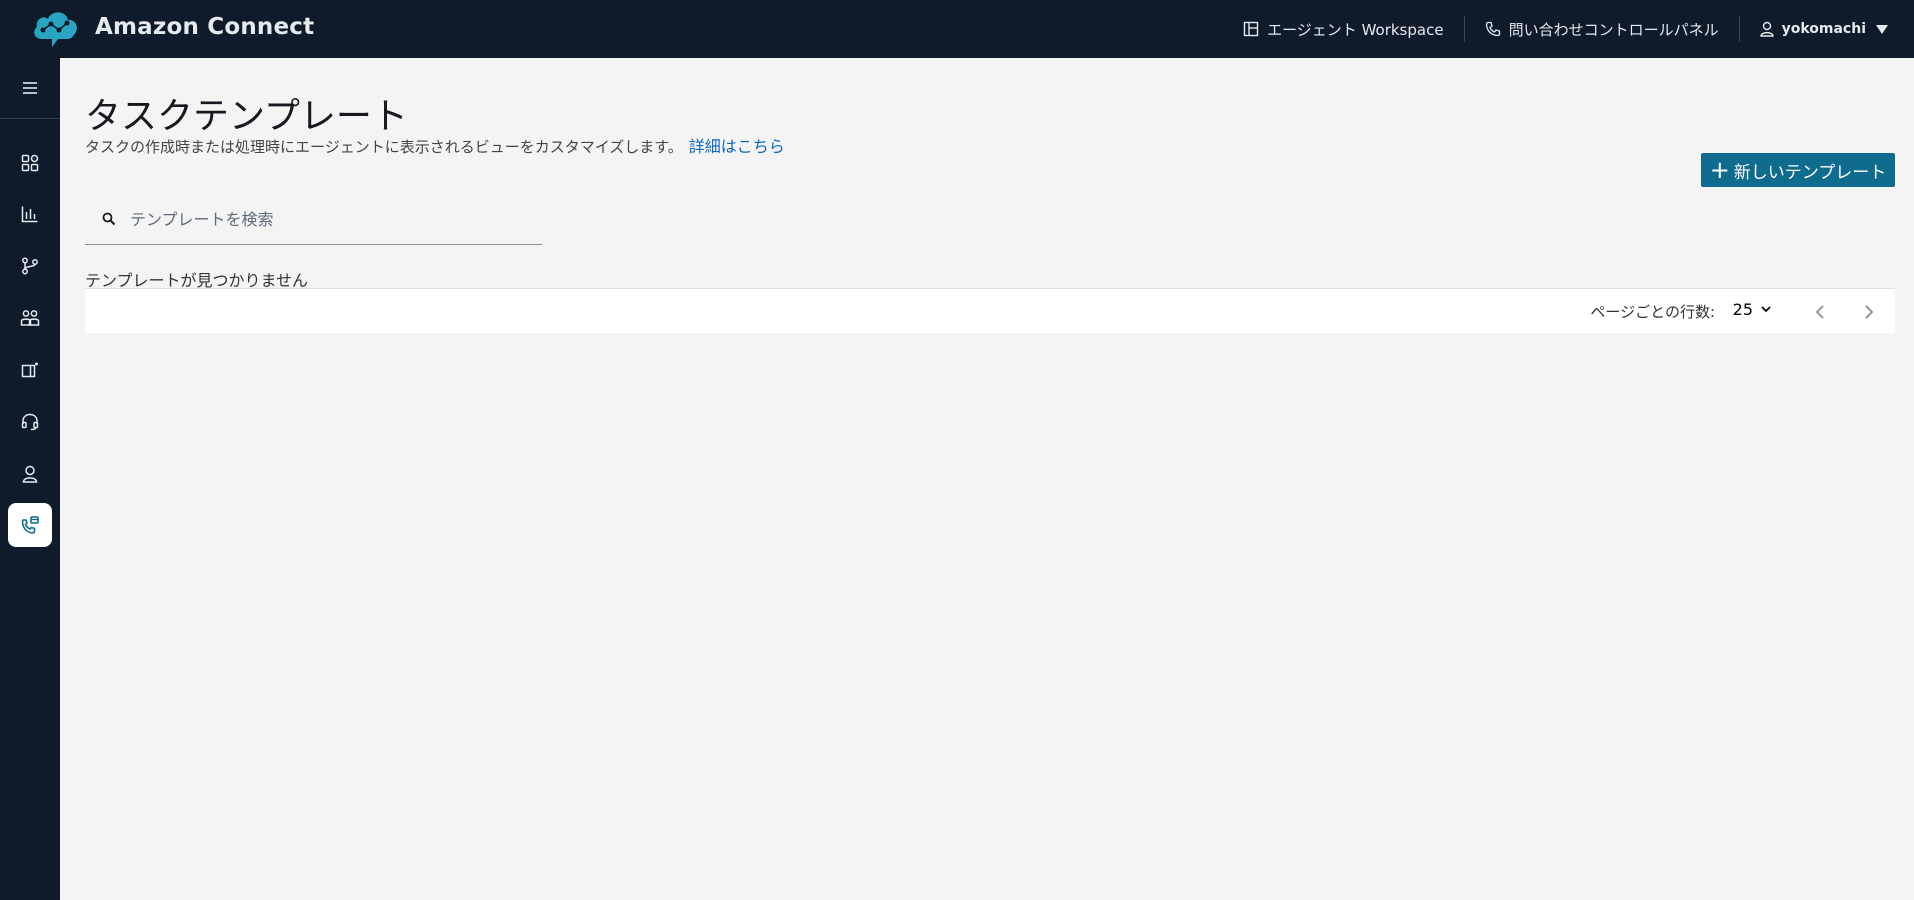  Describe the element at coordinates (30, 118) in the screenshot. I see `sidebar-divider` at that location.